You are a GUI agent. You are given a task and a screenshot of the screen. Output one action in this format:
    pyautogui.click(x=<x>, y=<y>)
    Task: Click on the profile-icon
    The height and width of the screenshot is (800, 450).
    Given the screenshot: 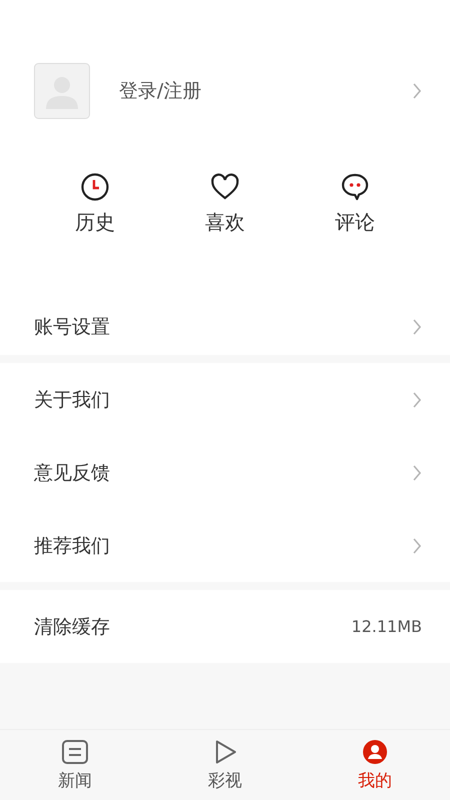 What is the action you would take?
    pyautogui.click(x=375, y=751)
    